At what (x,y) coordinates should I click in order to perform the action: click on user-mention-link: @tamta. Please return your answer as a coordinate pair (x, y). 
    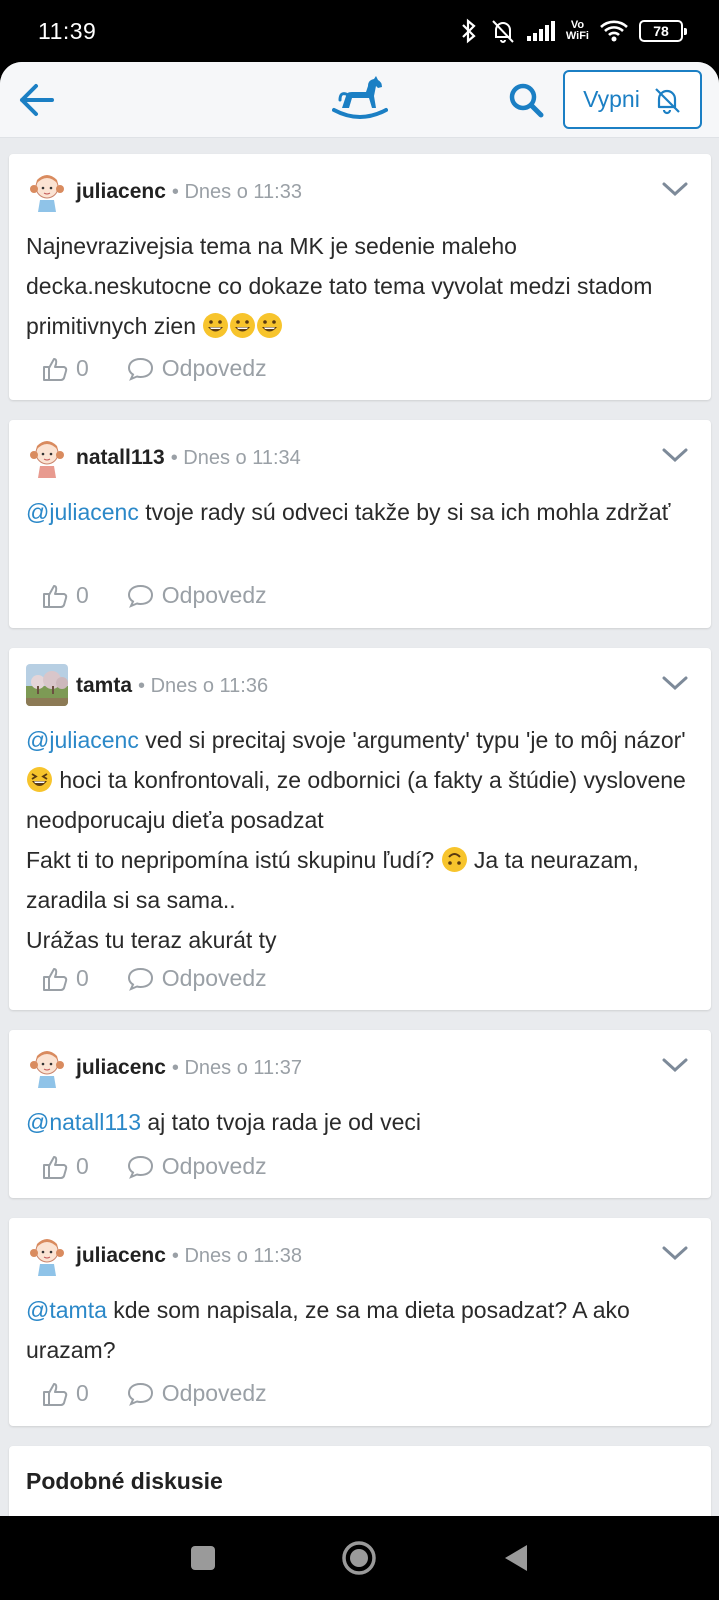
    Looking at the image, I should click on (66, 1310).